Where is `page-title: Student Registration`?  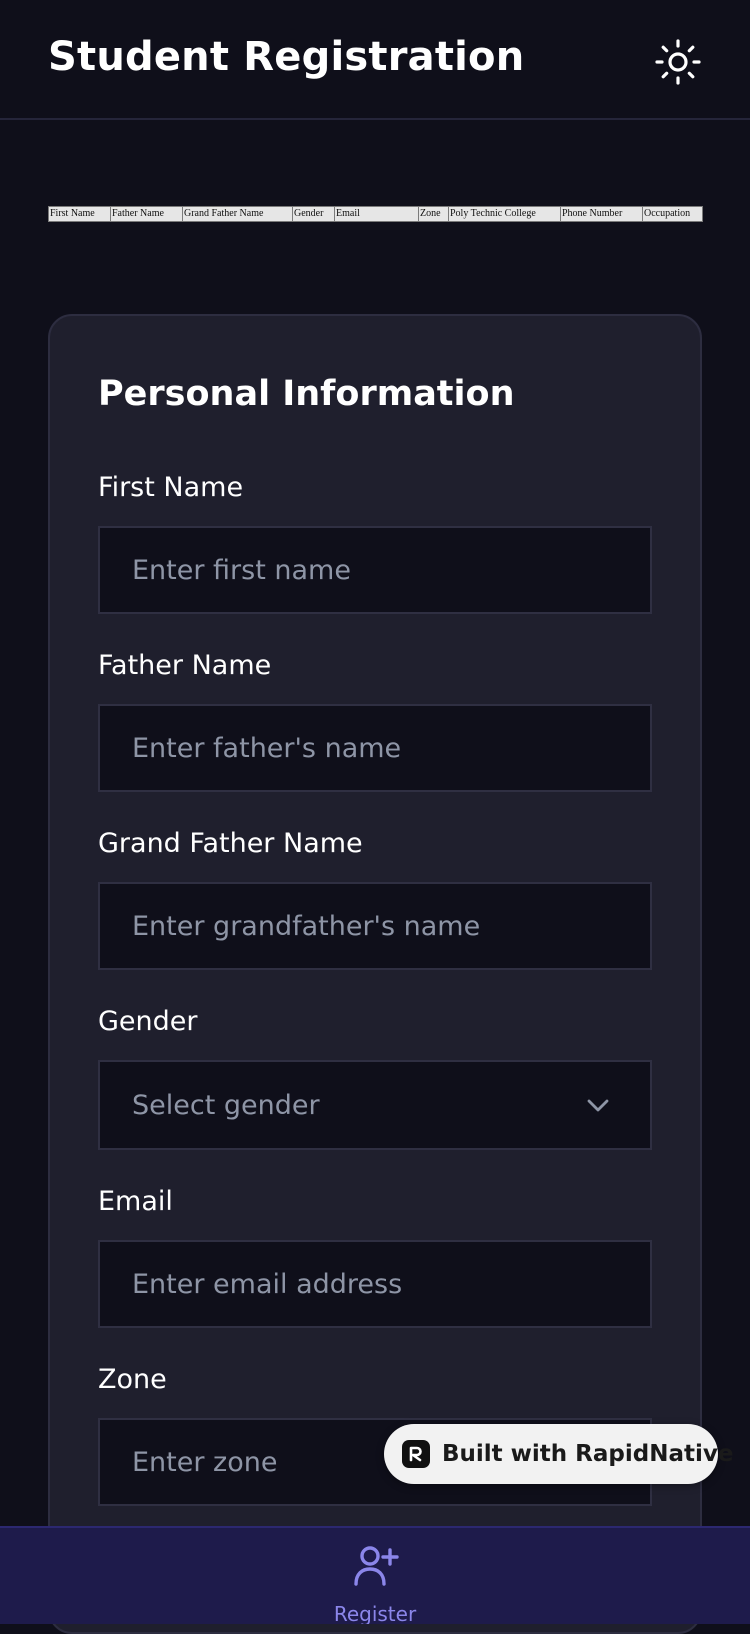
page-title: Student Registration is located at coordinates (286, 57).